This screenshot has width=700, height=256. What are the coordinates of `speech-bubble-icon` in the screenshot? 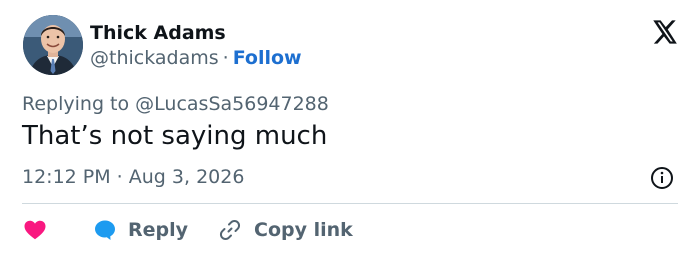 It's located at (105, 230).